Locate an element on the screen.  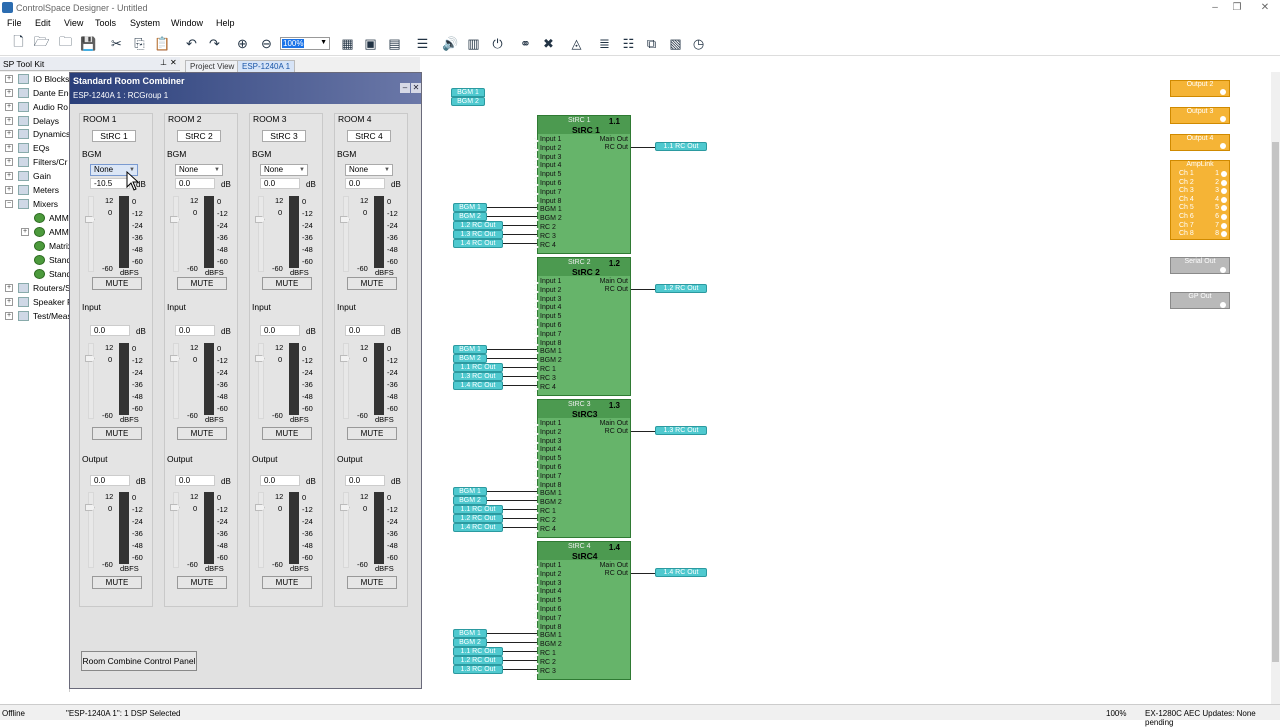
output-block: Output 2 is located at coordinates (1200, 88).